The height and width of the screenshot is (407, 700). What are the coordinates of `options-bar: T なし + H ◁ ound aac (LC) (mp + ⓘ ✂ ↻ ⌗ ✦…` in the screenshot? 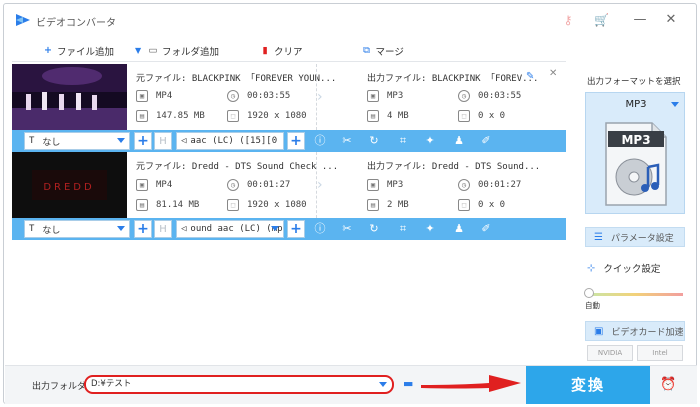 It's located at (289, 229).